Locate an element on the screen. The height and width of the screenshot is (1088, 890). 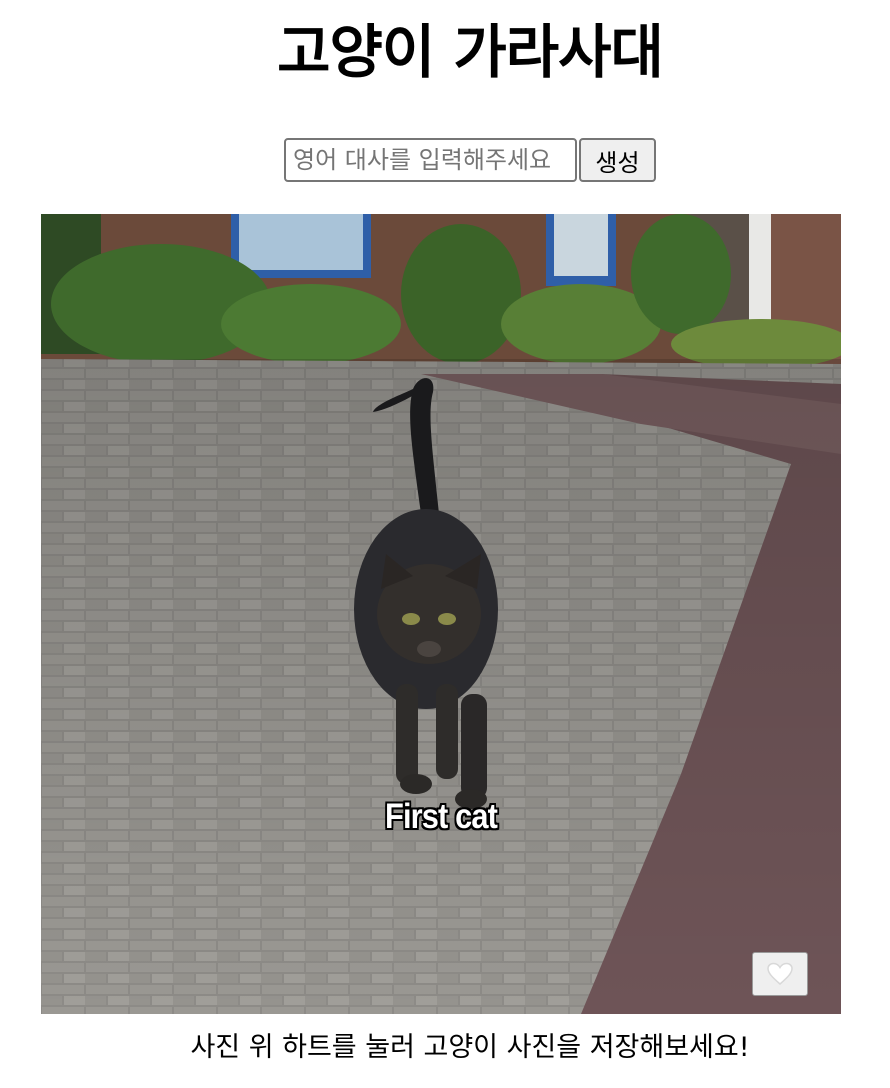
caption-form: 생성 is located at coordinates (470, 160).